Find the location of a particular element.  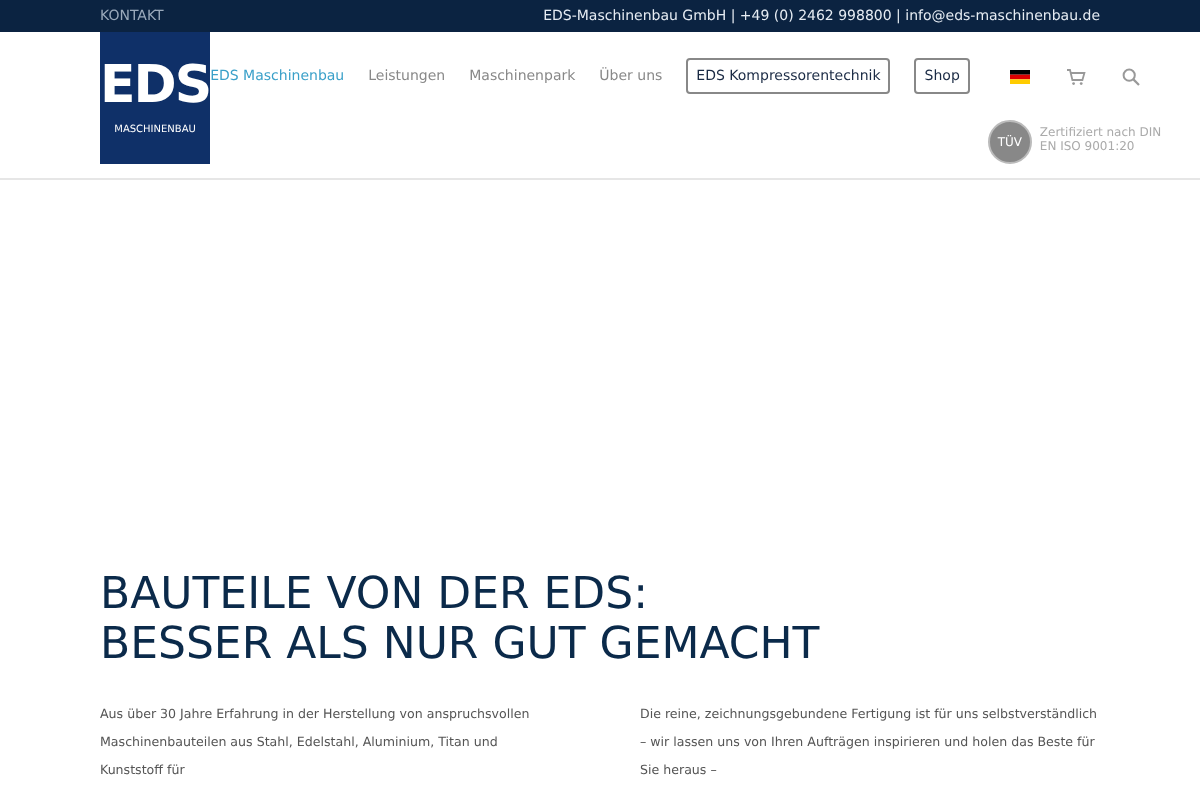

german-flag-icon is located at coordinates (1019, 76).